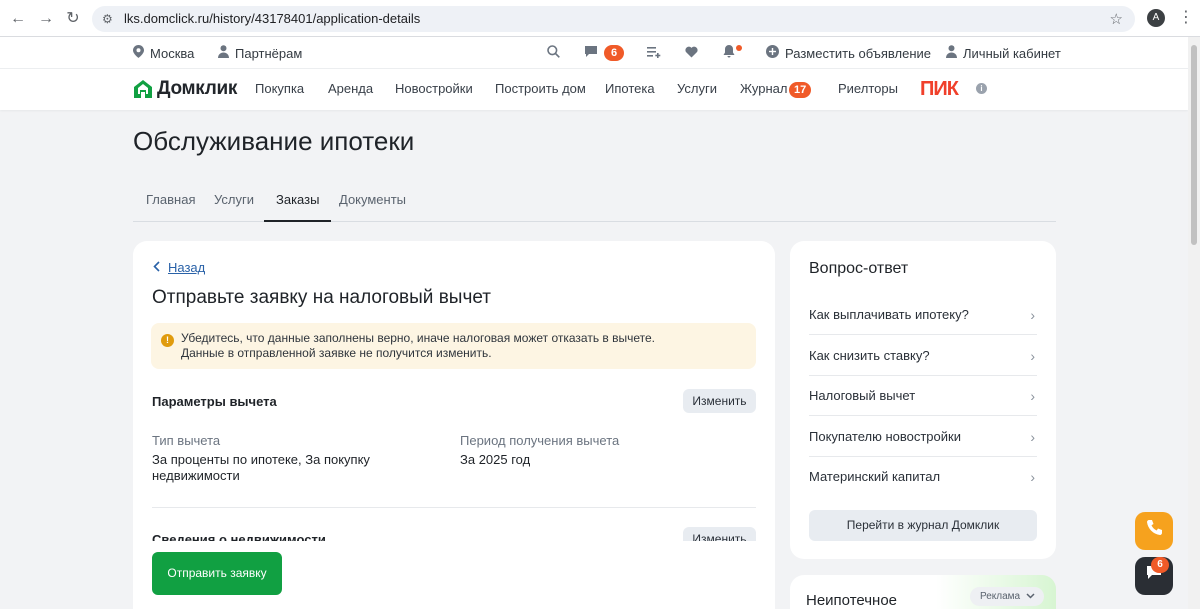 This screenshot has height=609, width=1200. Describe the element at coordinates (889, 314) in the screenshot. I see `faq-item-label: Как выплачивать ипотеку?` at that location.